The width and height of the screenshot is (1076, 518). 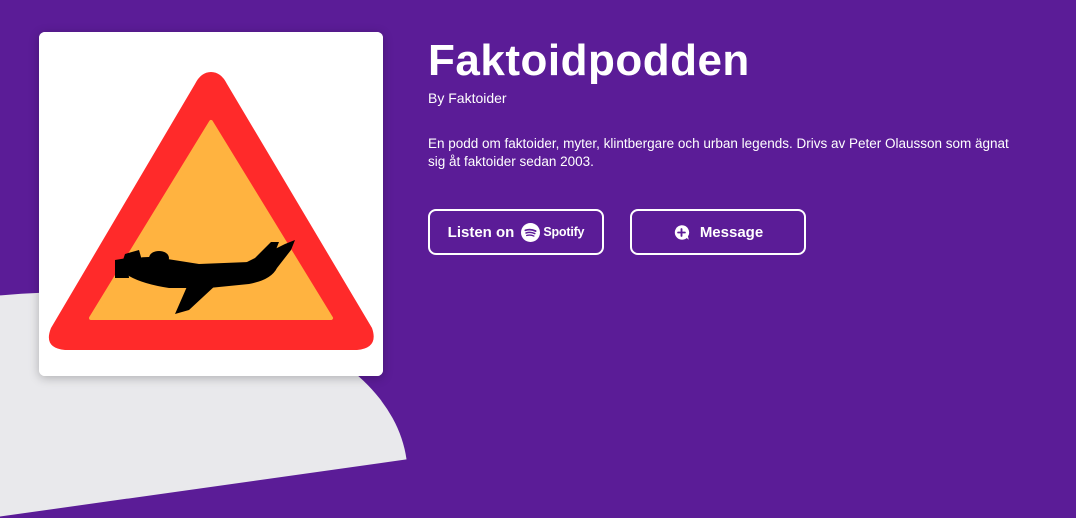 What do you see at coordinates (467, 98) in the screenshot?
I see `podcast-author: By Faktoider` at bounding box center [467, 98].